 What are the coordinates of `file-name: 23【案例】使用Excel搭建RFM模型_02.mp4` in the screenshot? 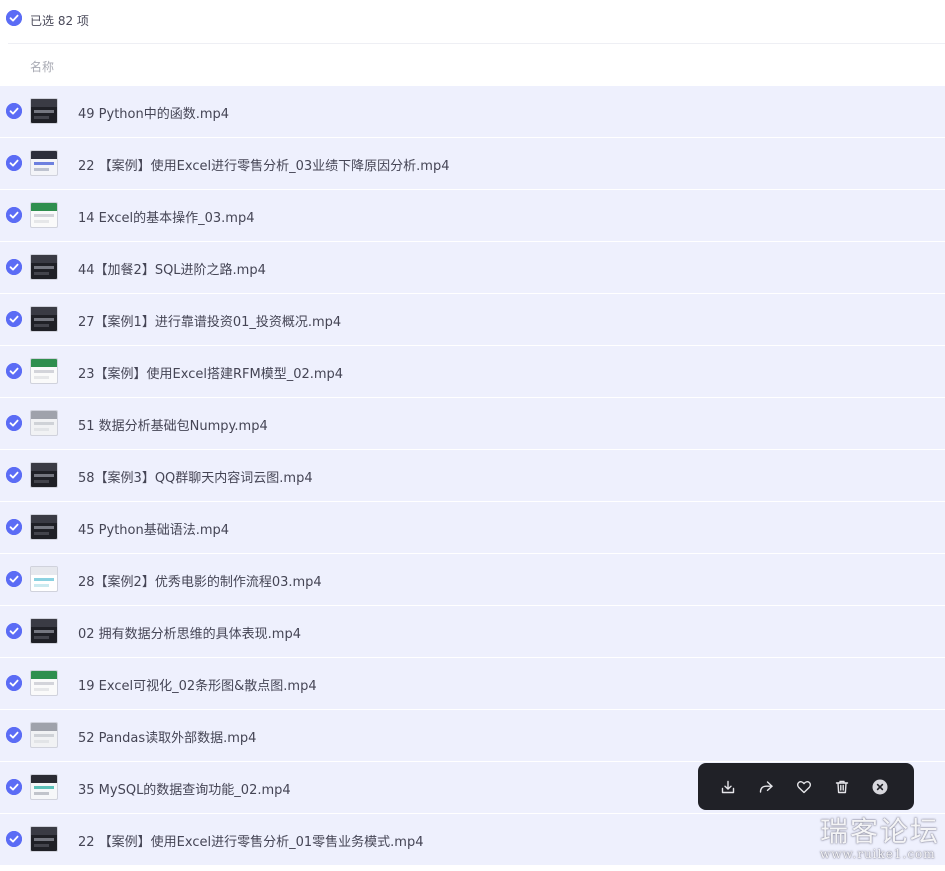 It's located at (210, 372).